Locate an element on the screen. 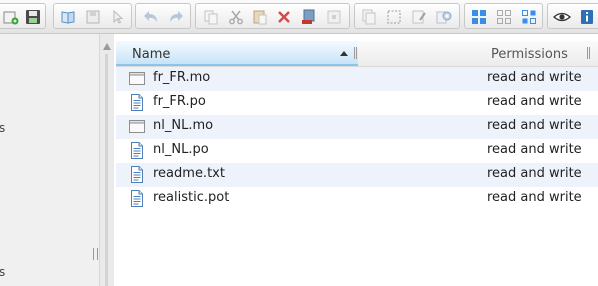 This screenshot has height=286, width=598. file-name: nl_NL.mo is located at coordinates (183, 125).